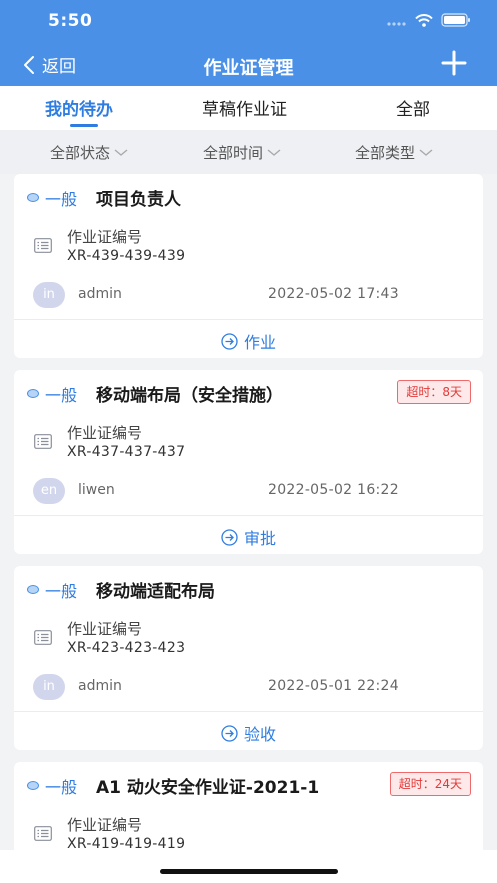 Image resolution: width=497 pixels, height=883 pixels. What do you see at coordinates (259, 734) in the screenshot?
I see `action-label: 验收` at bounding box center [259, 734].